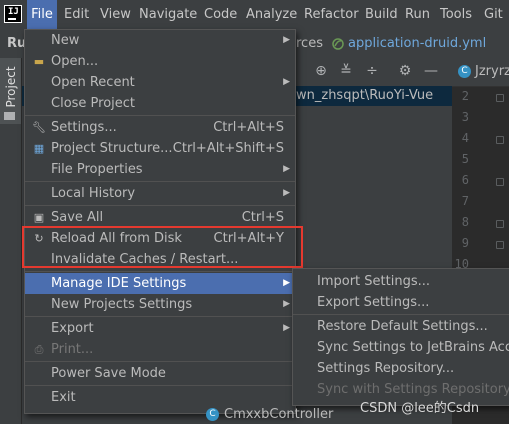  What do you see at coordinates (72, 328) in the screenshot?
I see `menu-item-label: Export` at bounding box center [72, 328].